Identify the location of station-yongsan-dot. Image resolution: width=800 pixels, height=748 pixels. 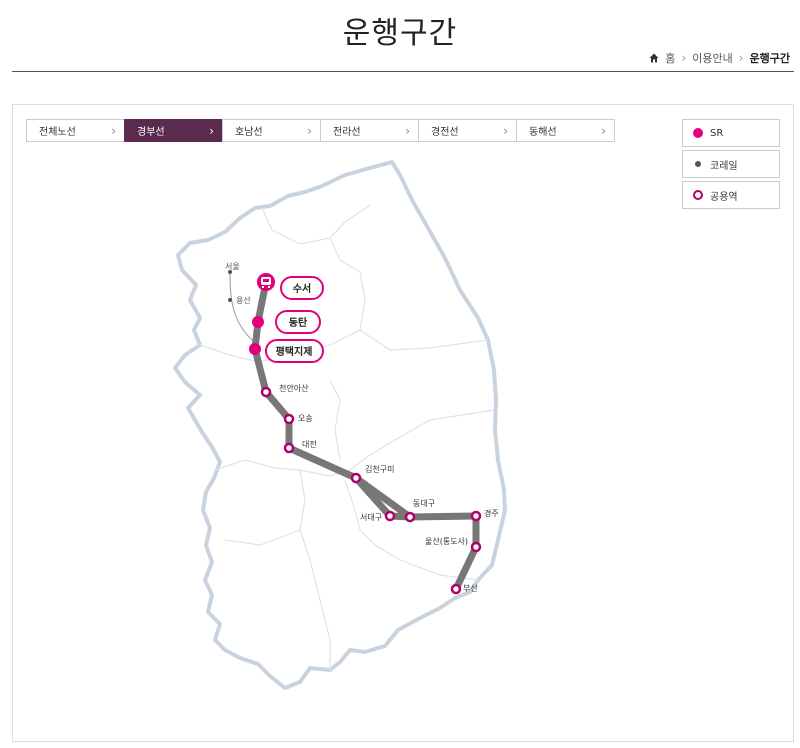
(230, 300).